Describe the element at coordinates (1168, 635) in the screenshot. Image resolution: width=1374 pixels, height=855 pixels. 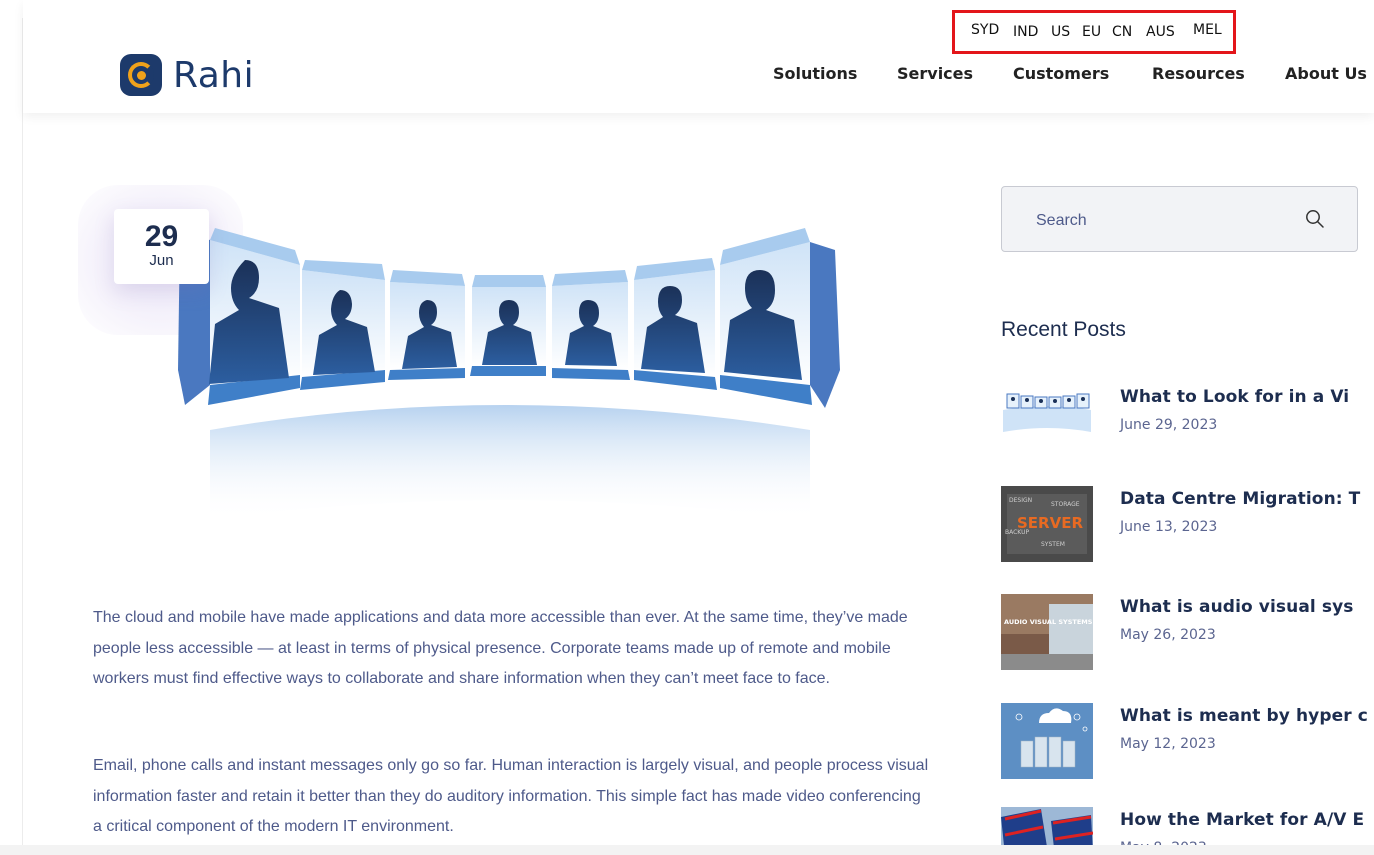
I see `recent-post-date: May 26, 2023` at that location.